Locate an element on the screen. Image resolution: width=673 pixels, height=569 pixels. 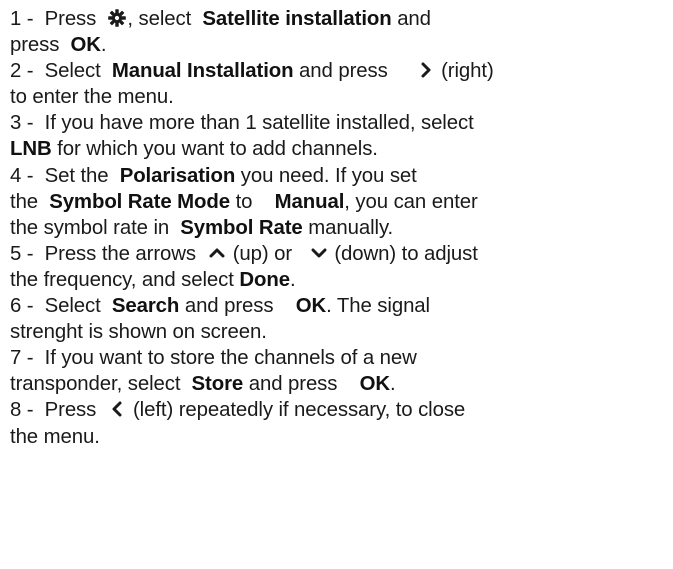
text-segment: 2 - Select is located at coordinates (61, 71).